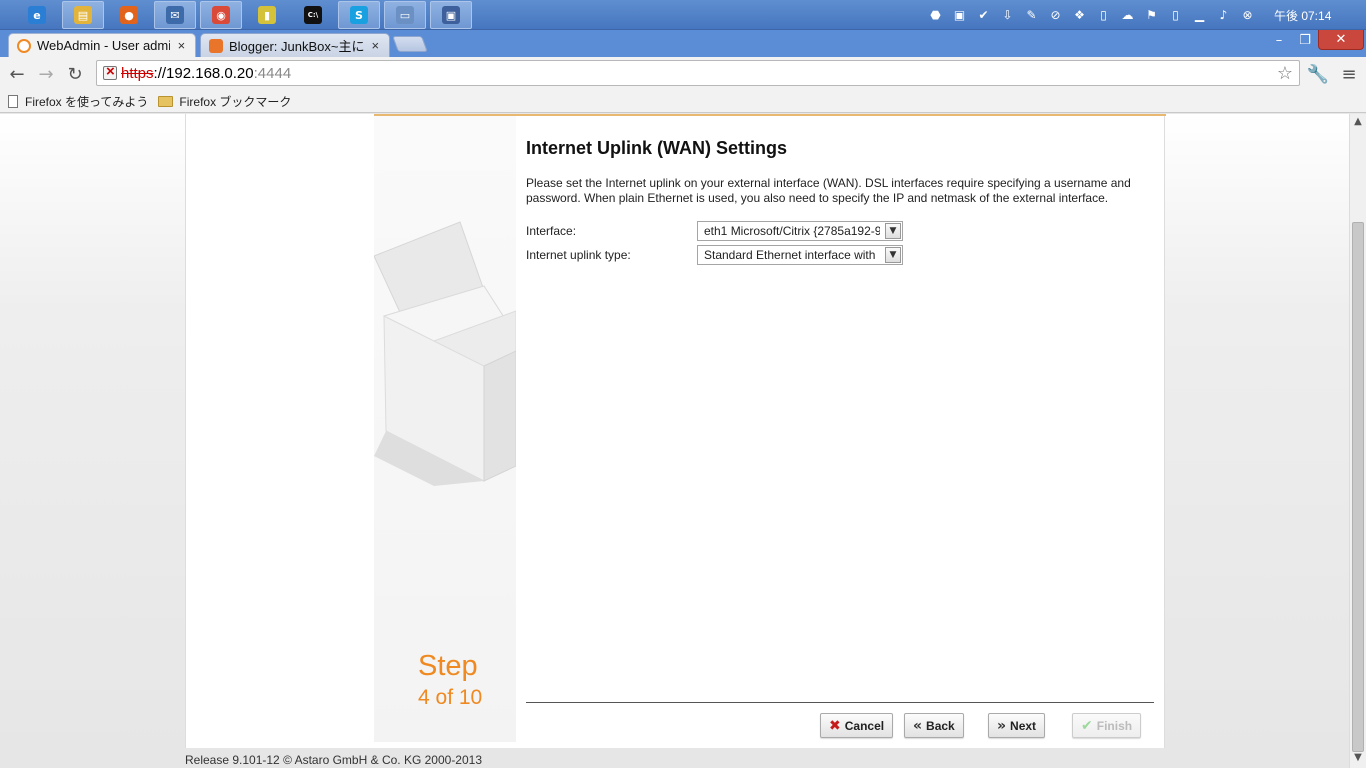  What do you see at coordinates (800, 255) in the screenshot?
I see `uplink-type-select: Standard Ethernet interface with ▼` at bounding box center [800, 255].